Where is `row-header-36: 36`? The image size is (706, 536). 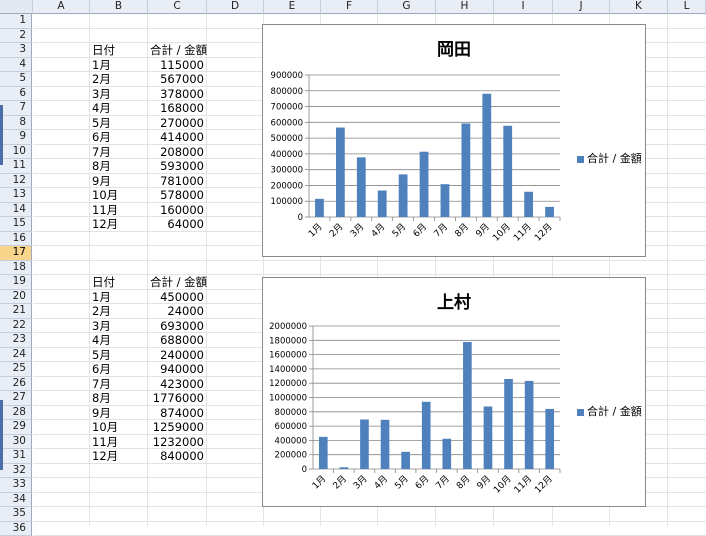 row-header-36: 36 is located at coordinates (16, 529).